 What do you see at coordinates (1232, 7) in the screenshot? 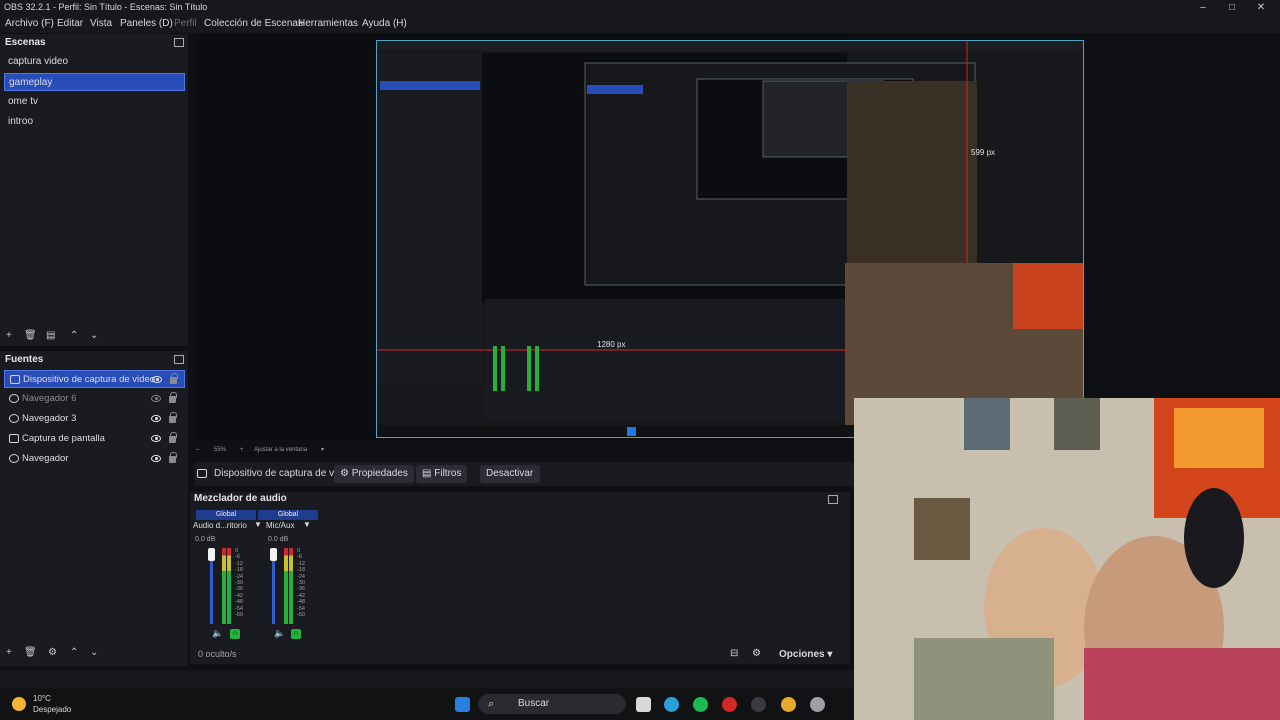
I see `maximize-icon: □` at bounding box center [1232, 7].